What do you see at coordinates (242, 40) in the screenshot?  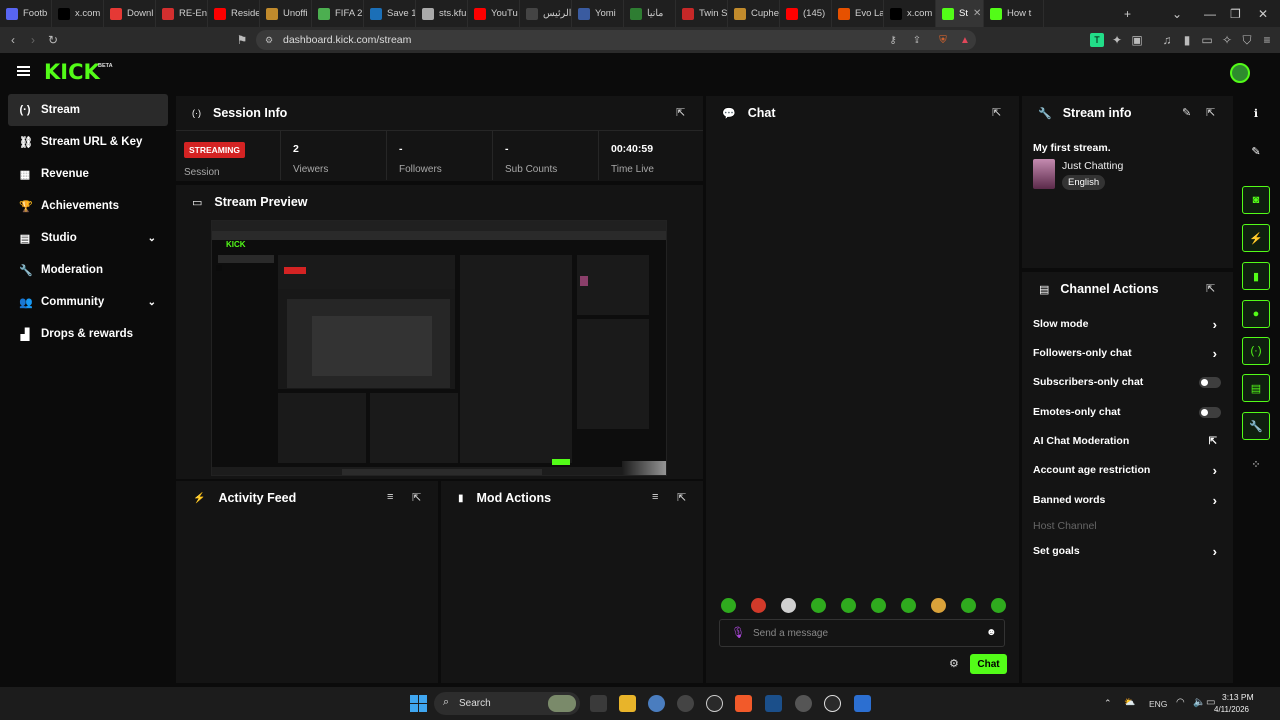 I see `bookmark-icon: ⚑` at bounding box center [242, 40].